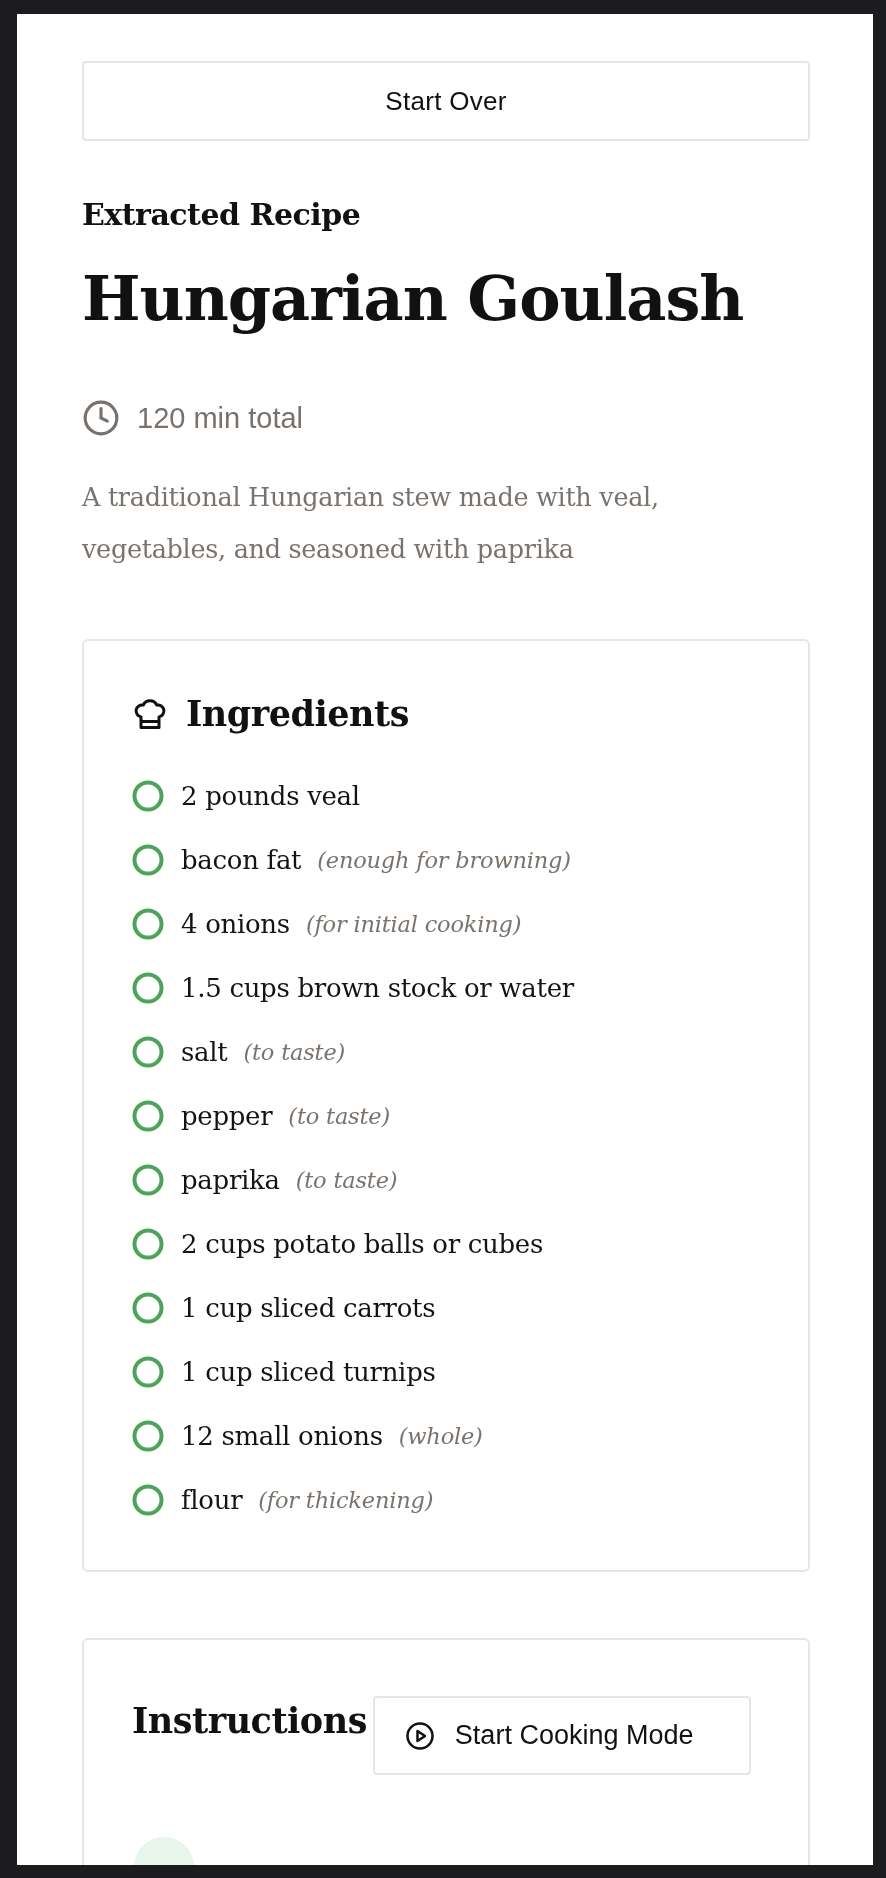 The height and width of the screenshot is (1878, 886). What do you see at coordinates (270, 796) in the screenshot?
I see `ingredient-text: 2 pounds veal` at bounding box center [270, 796].